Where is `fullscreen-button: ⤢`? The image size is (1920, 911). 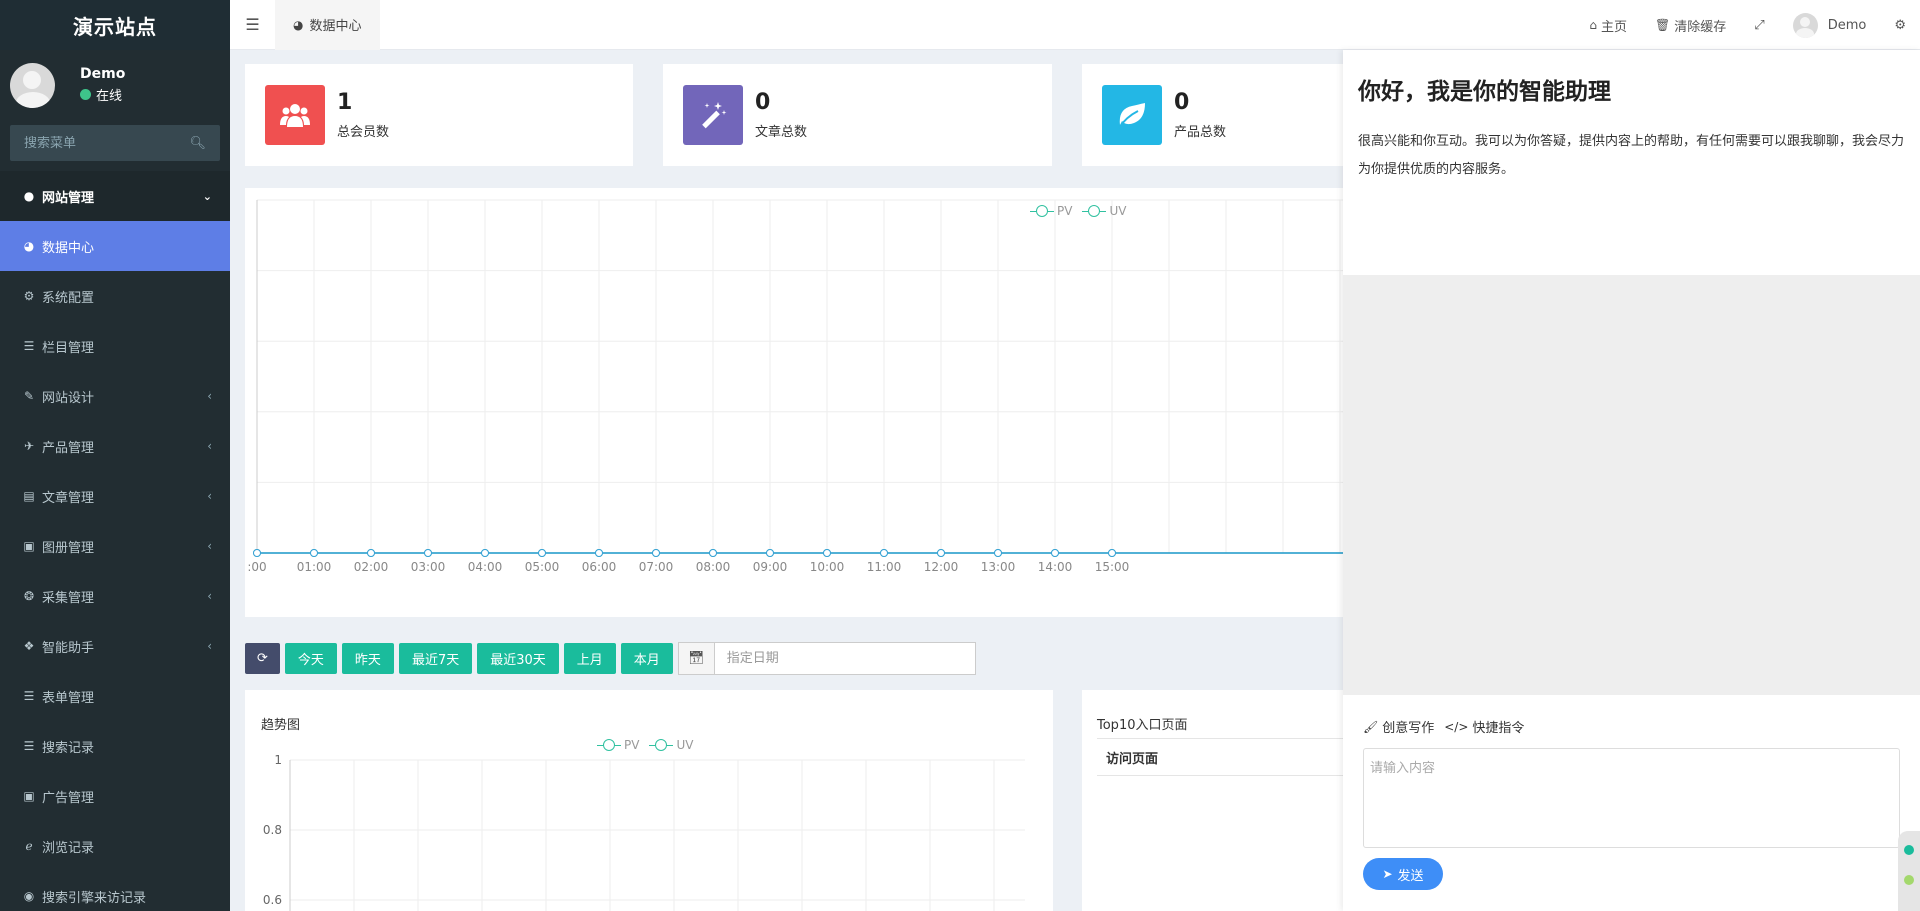 fullscreen-button: ⤢ is located at coordinates (1759, 25).